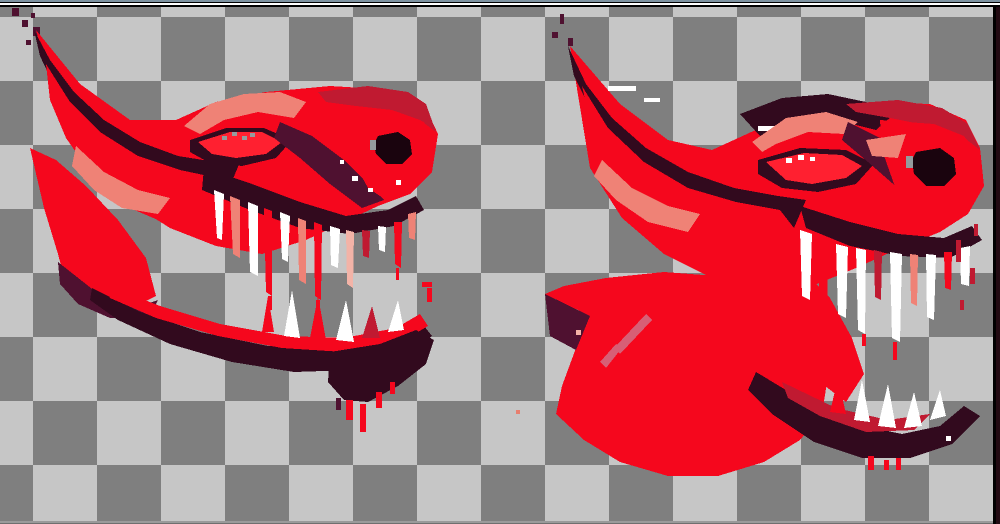  Describe the element at coordinates (518, 412) in the screenshot. I see `stray-pixel` at that location.